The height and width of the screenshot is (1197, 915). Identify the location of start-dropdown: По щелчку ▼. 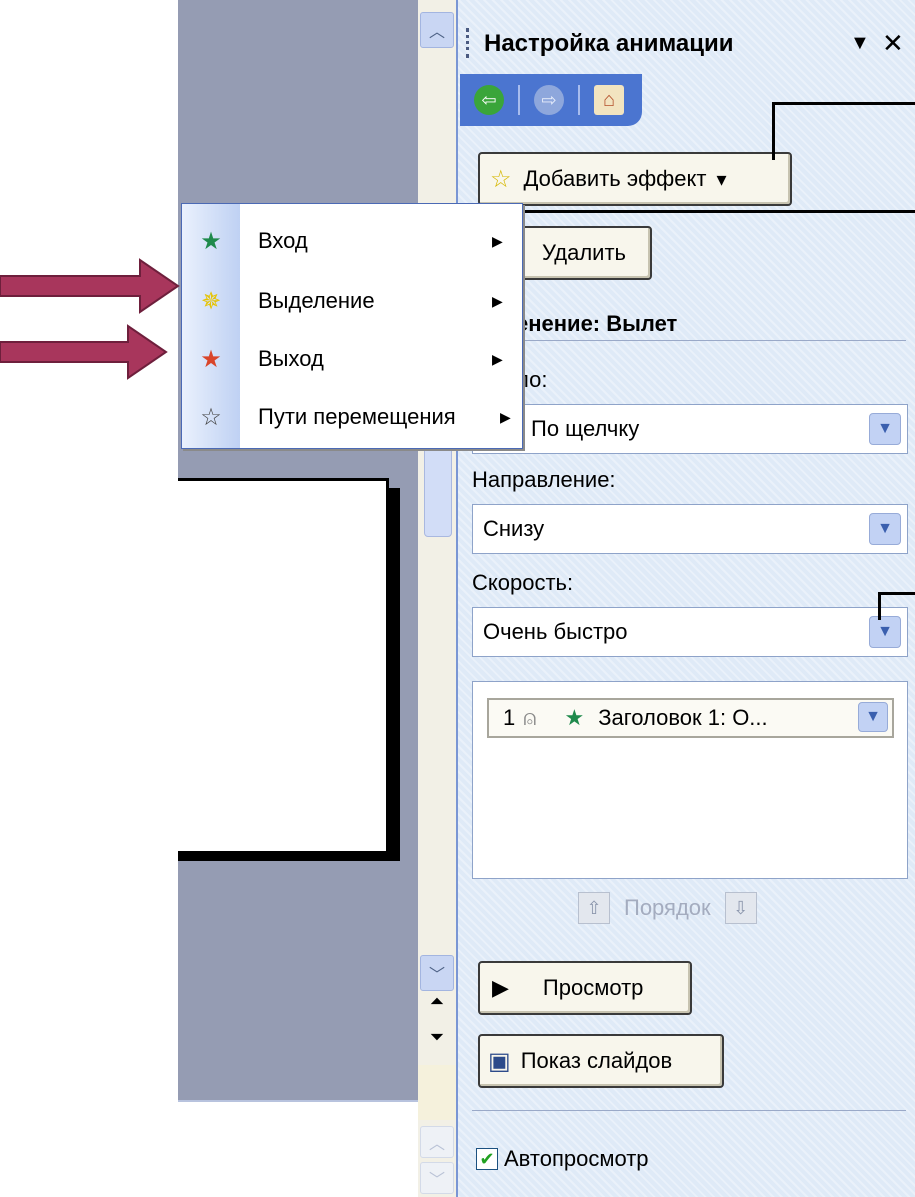
(690, 429).